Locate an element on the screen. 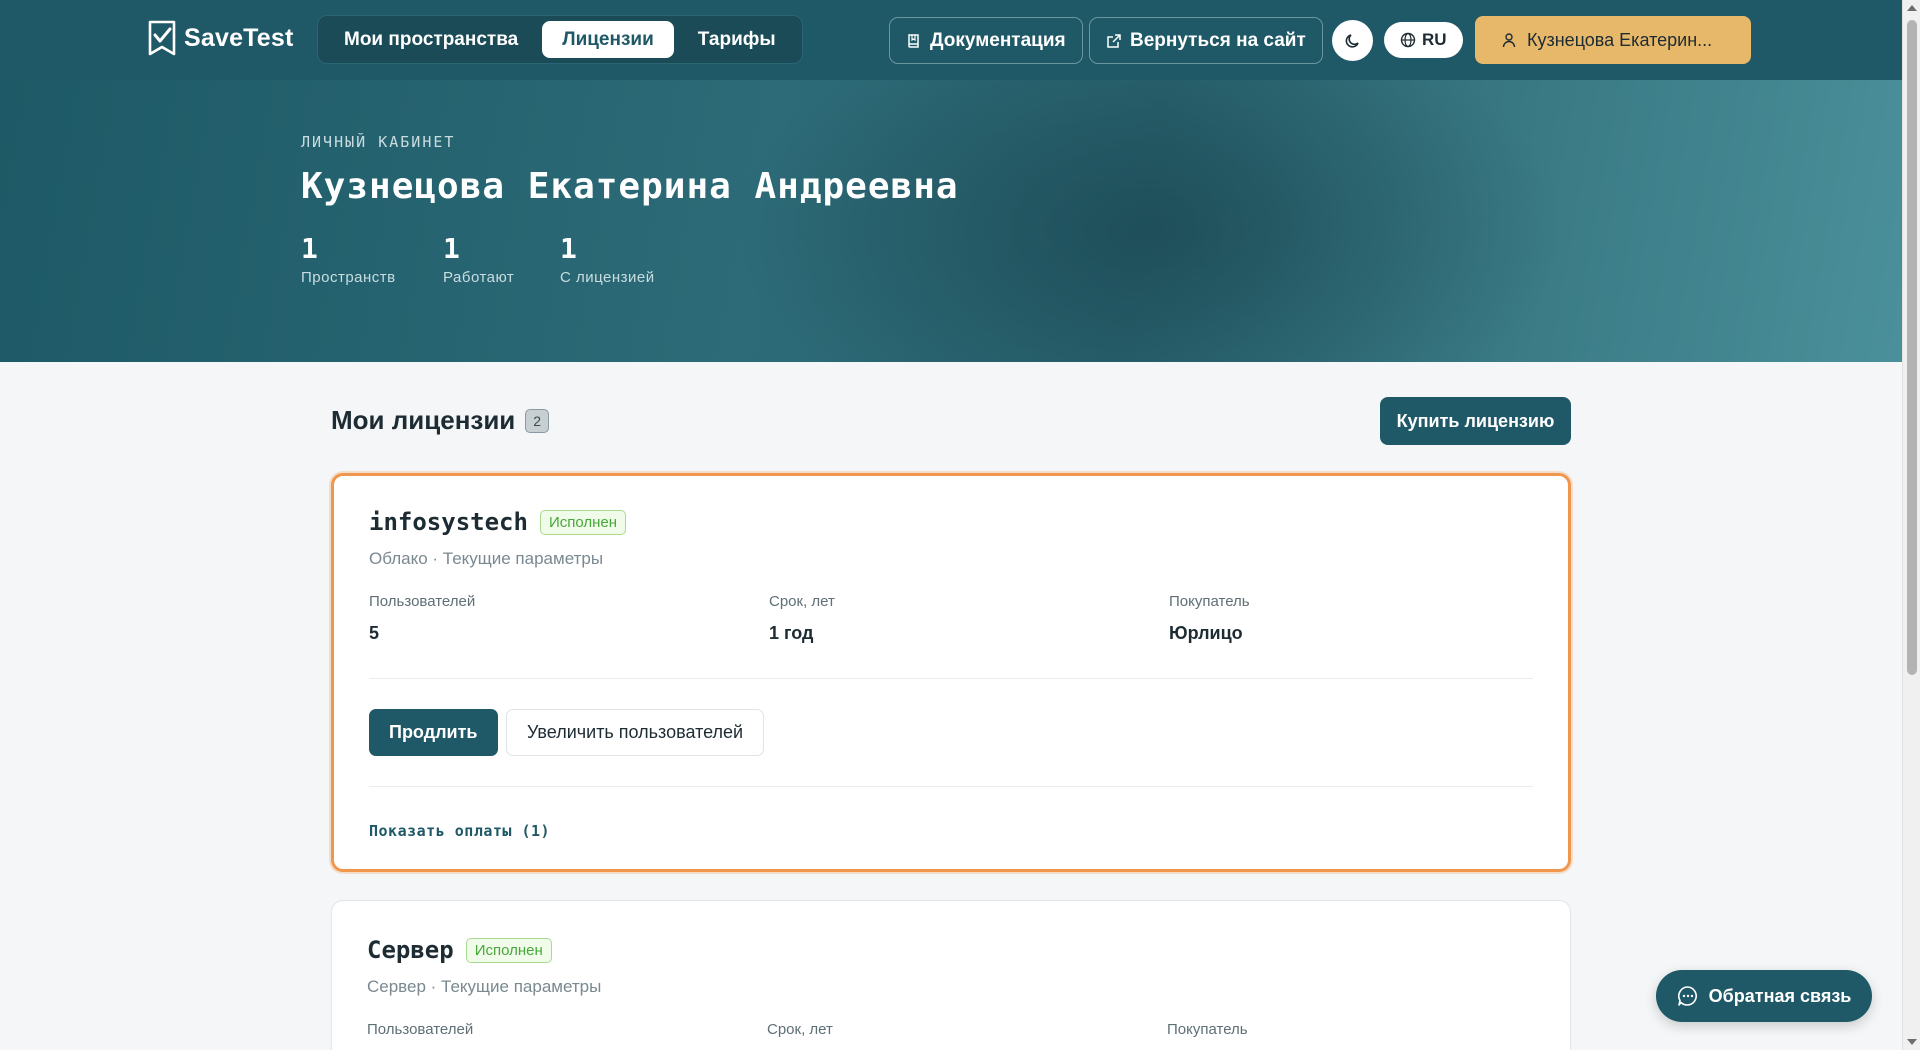 This screenshot has width=1920, height=1050. licenses-header: Мои лицензии 2 is located at coordinates (440, 420).